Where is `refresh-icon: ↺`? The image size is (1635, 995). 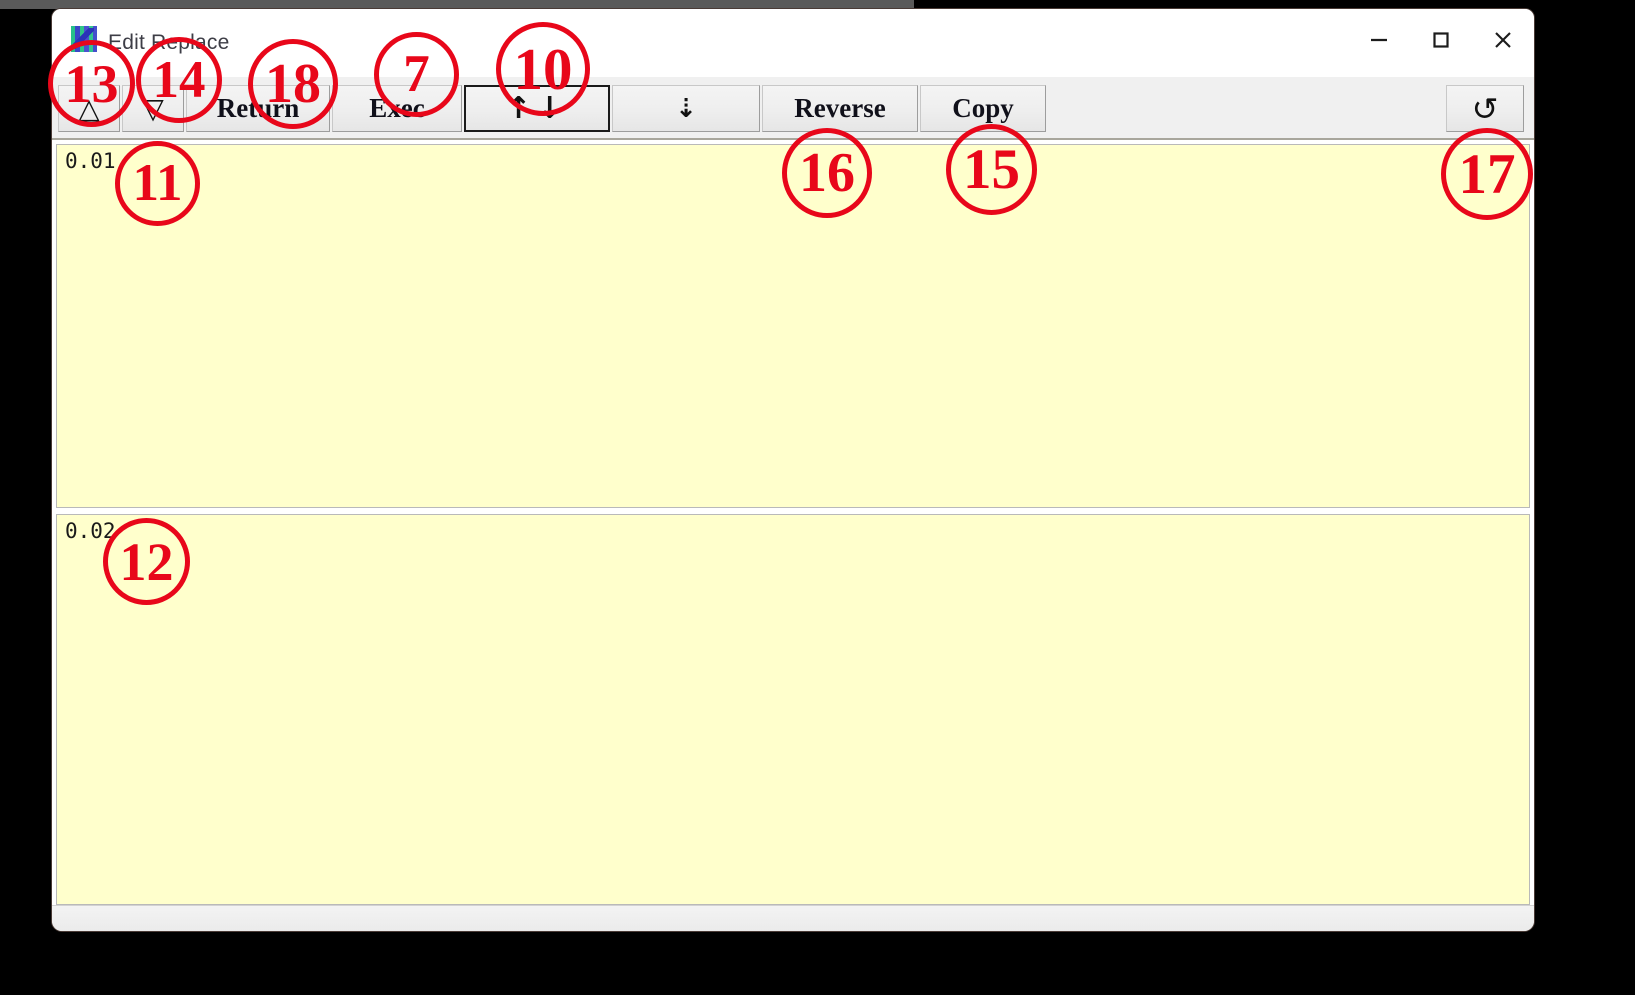
refresh-icon: ↺ is located at coordinates (1485, 108).